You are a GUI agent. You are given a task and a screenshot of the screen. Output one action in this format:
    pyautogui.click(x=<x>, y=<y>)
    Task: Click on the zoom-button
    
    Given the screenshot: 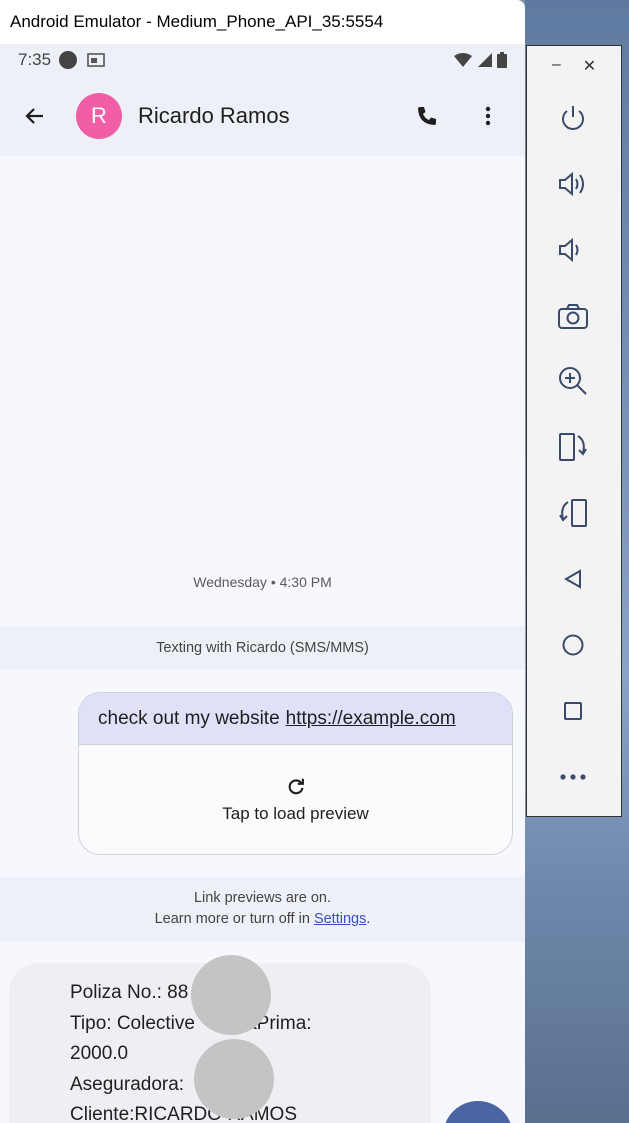 What is the action you would take?
    pyautogui.click(x=573, y=381)
    